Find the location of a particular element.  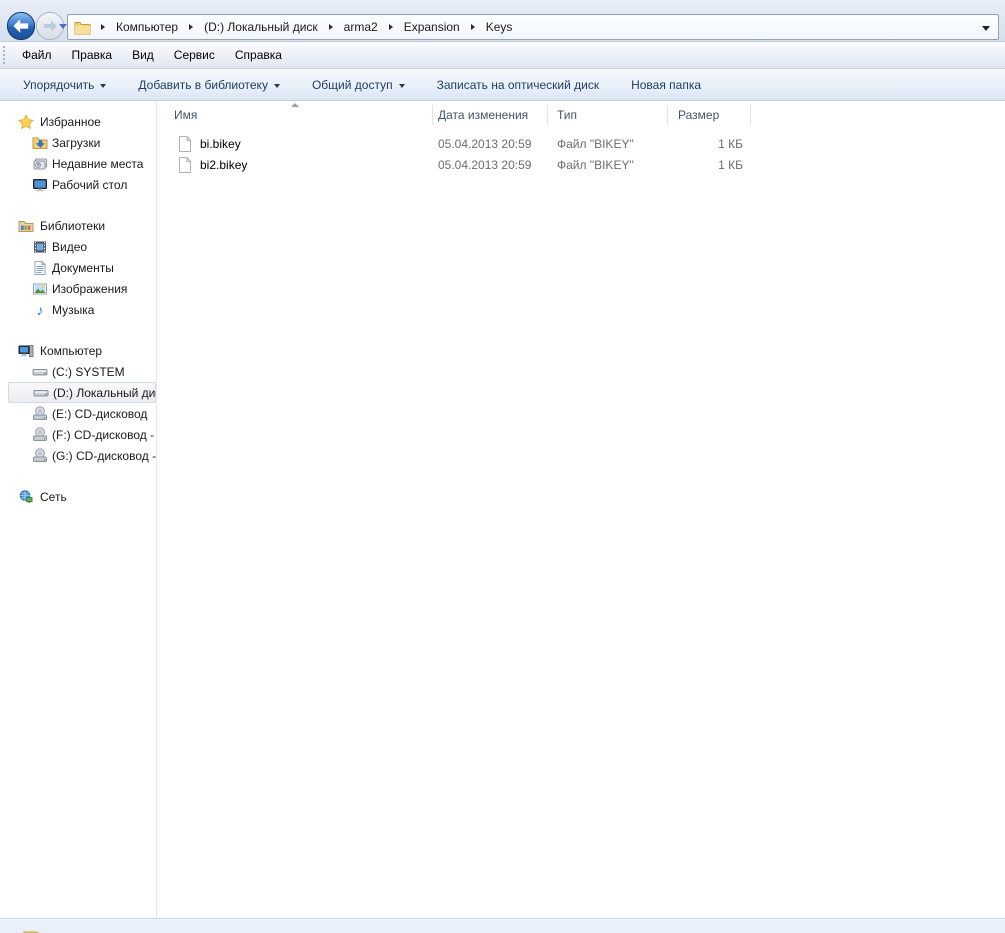

sidebar-item-drive-f: (F:) CD-дисковод - V is located at coordinates (78, 434).